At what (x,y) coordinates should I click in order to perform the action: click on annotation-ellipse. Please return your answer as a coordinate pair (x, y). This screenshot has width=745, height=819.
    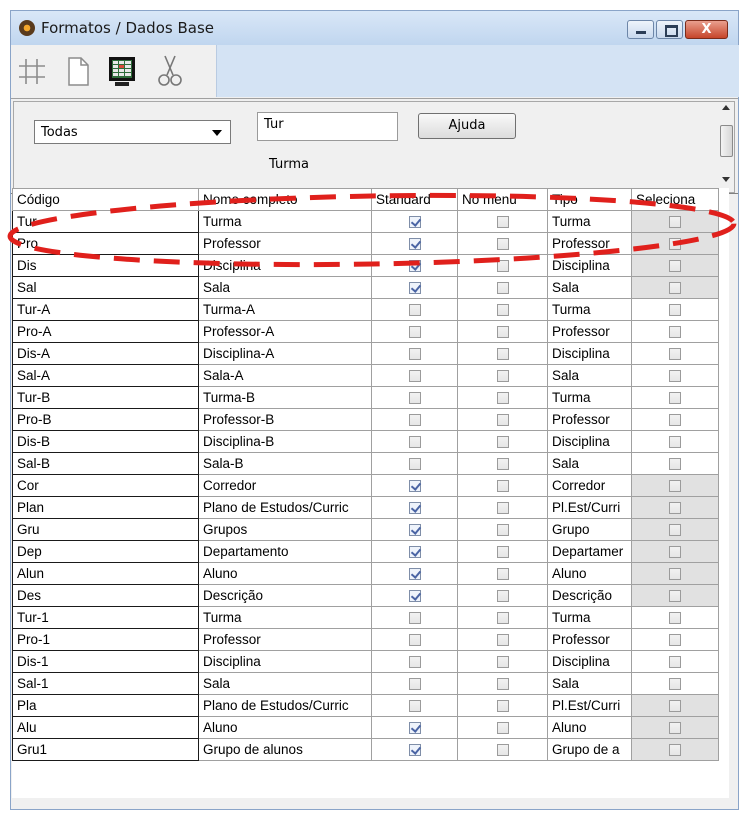
    Looking at the image, I should click on (372, 230).